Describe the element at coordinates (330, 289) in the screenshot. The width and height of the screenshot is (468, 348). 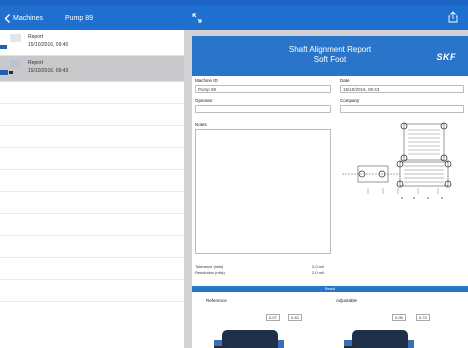
I see `result-section-bar: Result` at that location.